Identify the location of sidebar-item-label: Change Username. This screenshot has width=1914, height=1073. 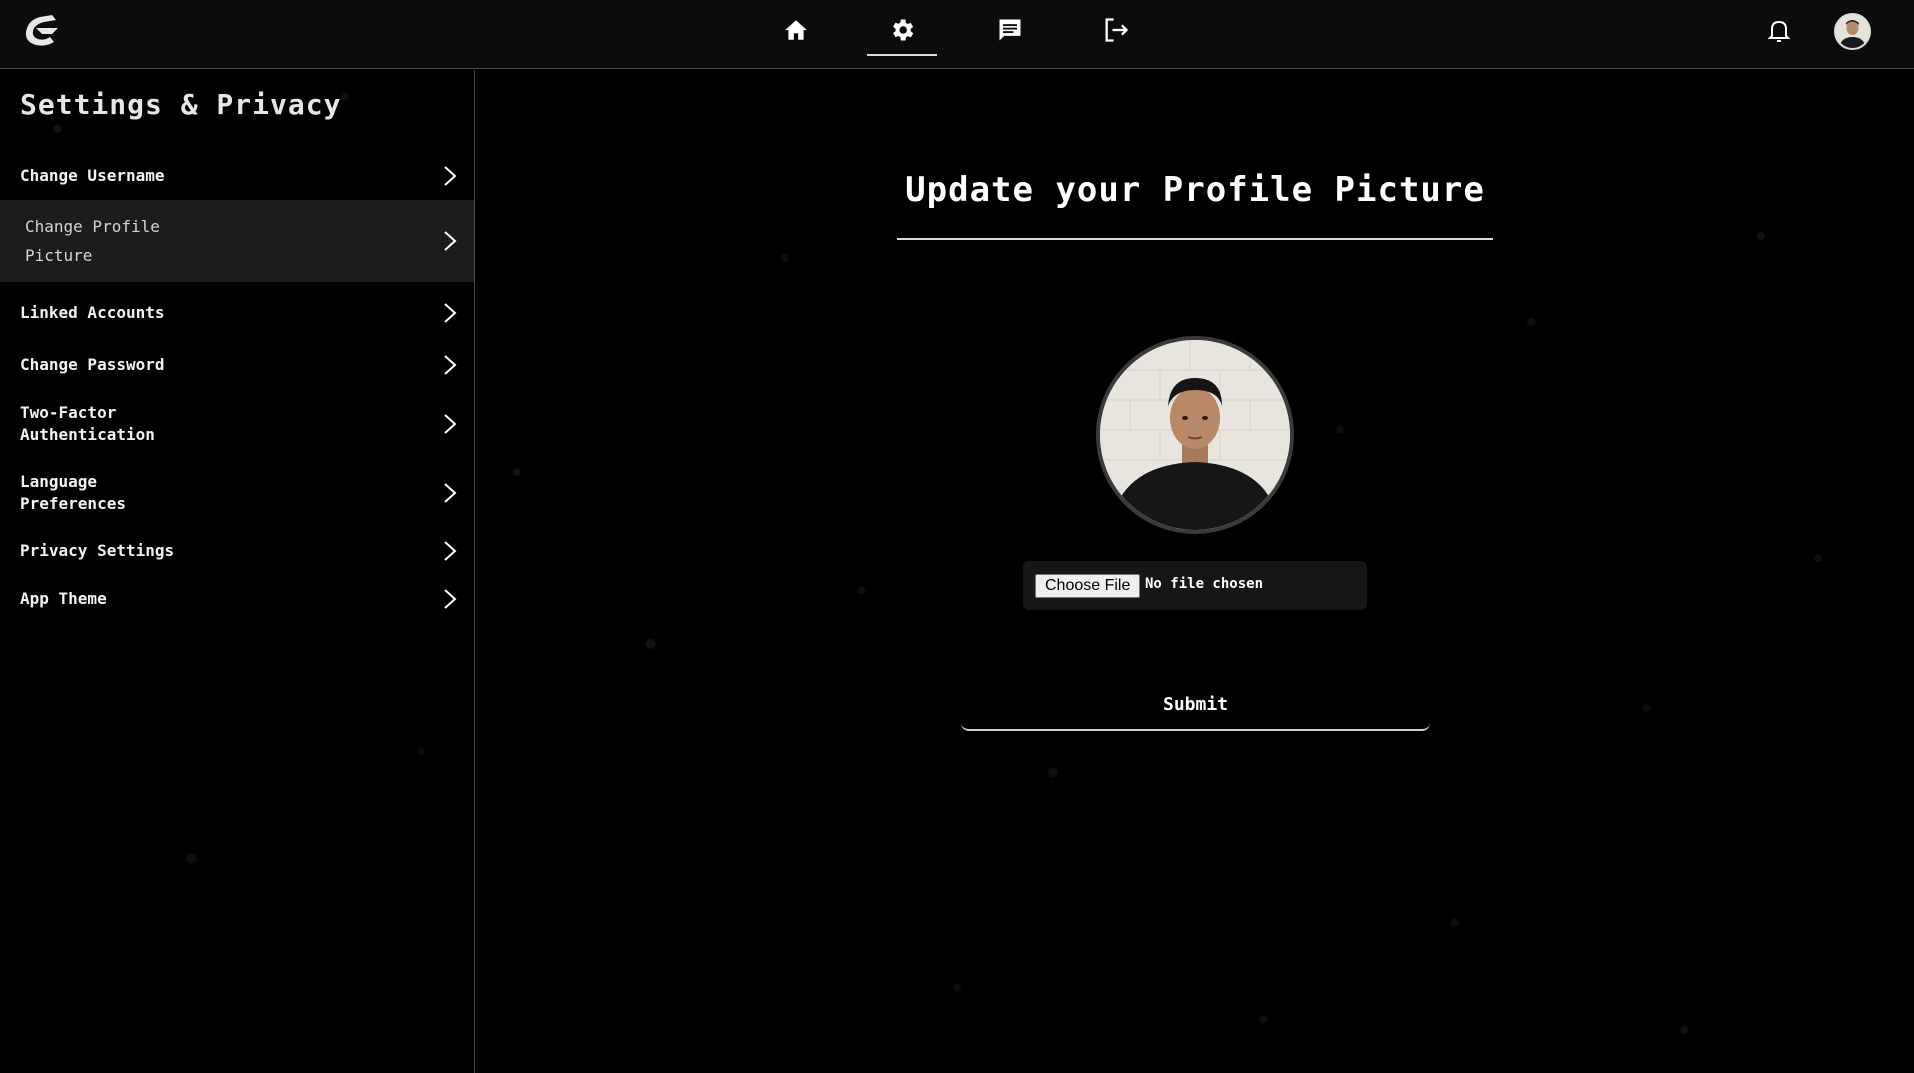
(92, 175).